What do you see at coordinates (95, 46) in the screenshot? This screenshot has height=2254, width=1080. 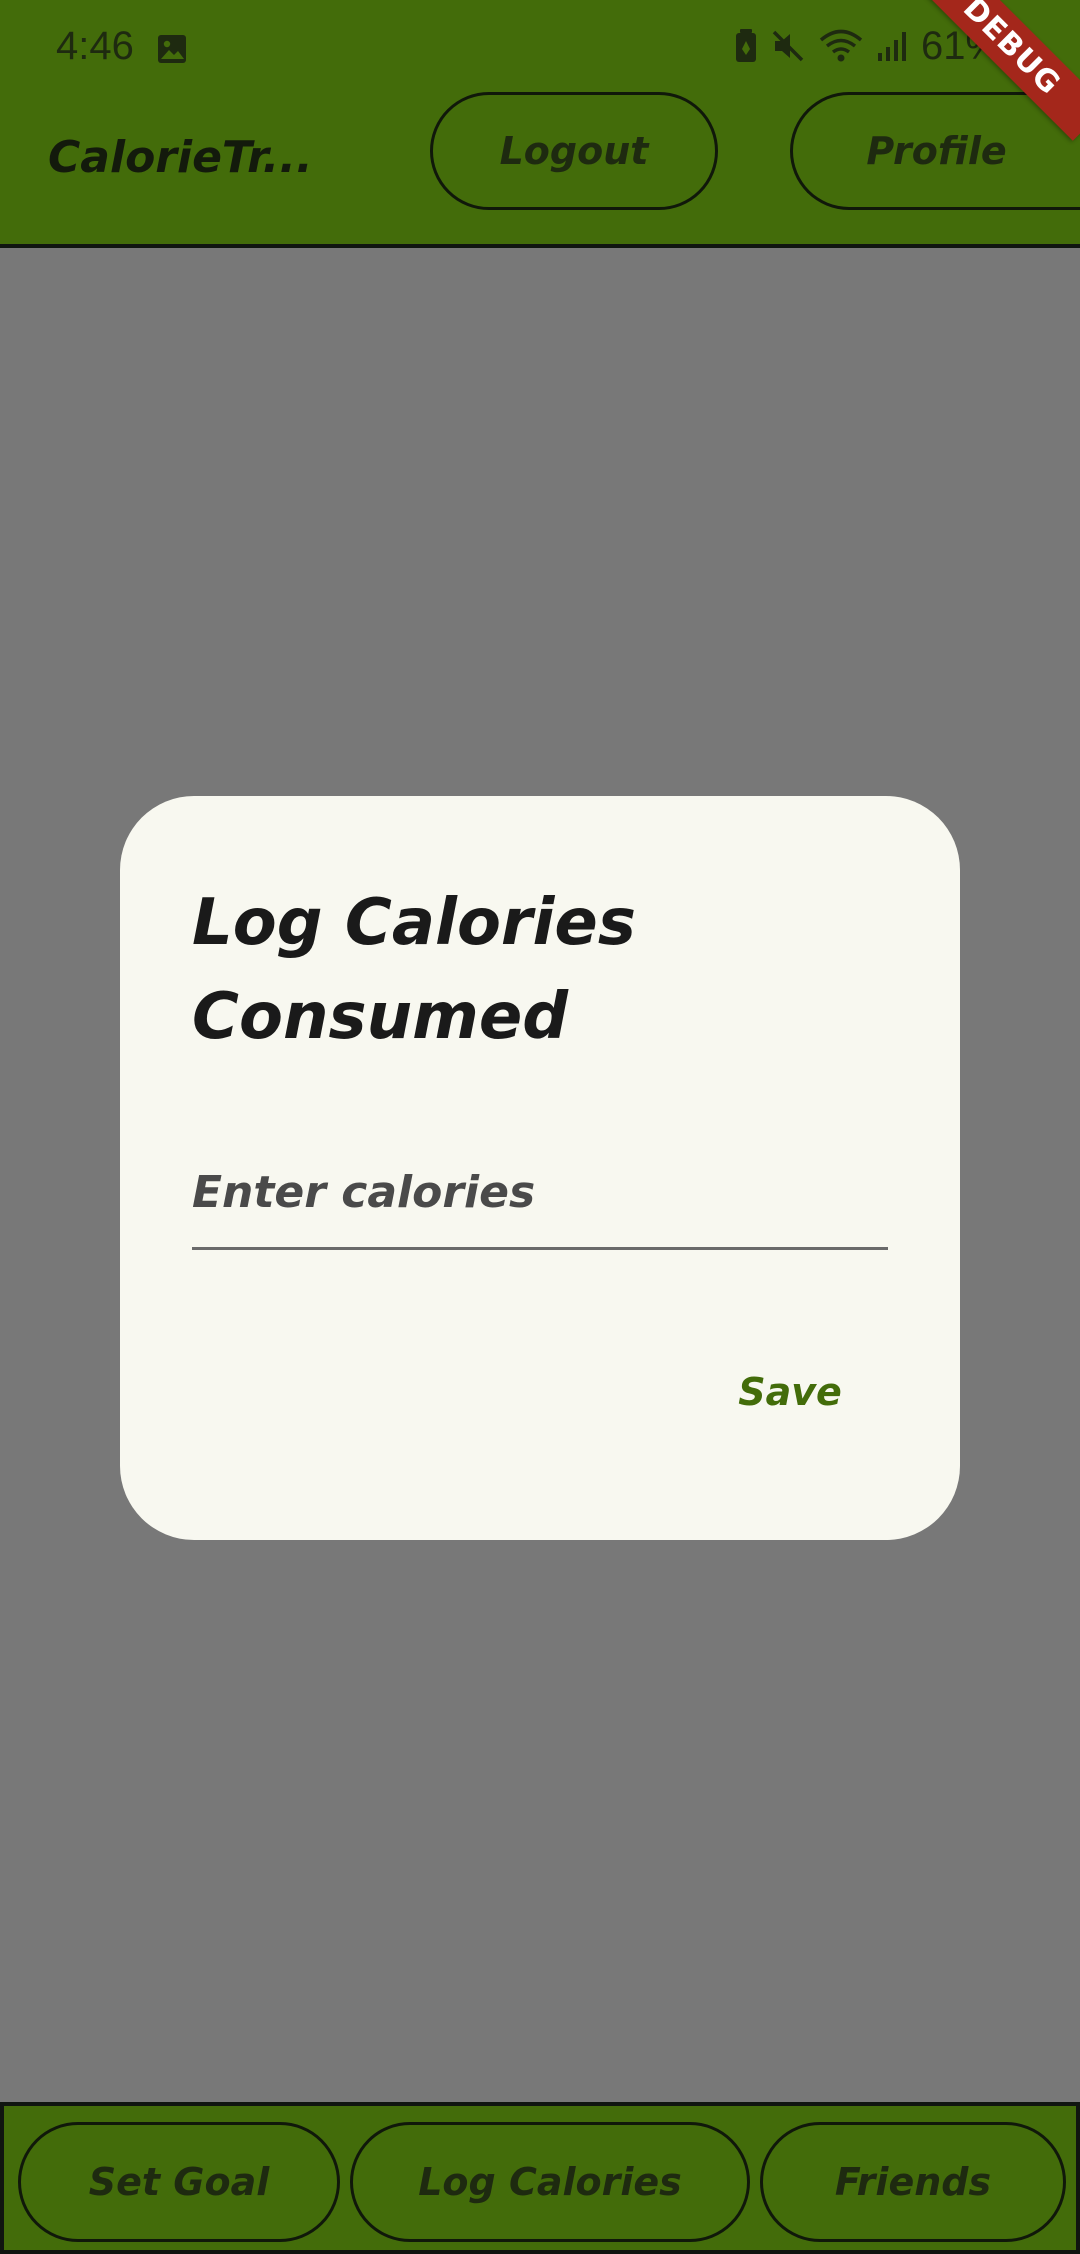 I see `status-time: 4:46` at bounding box center [95, 46].